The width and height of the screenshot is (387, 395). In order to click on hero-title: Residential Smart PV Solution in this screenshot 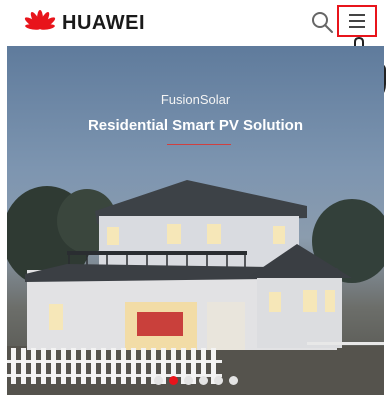, I will do `click(195, 125)`.